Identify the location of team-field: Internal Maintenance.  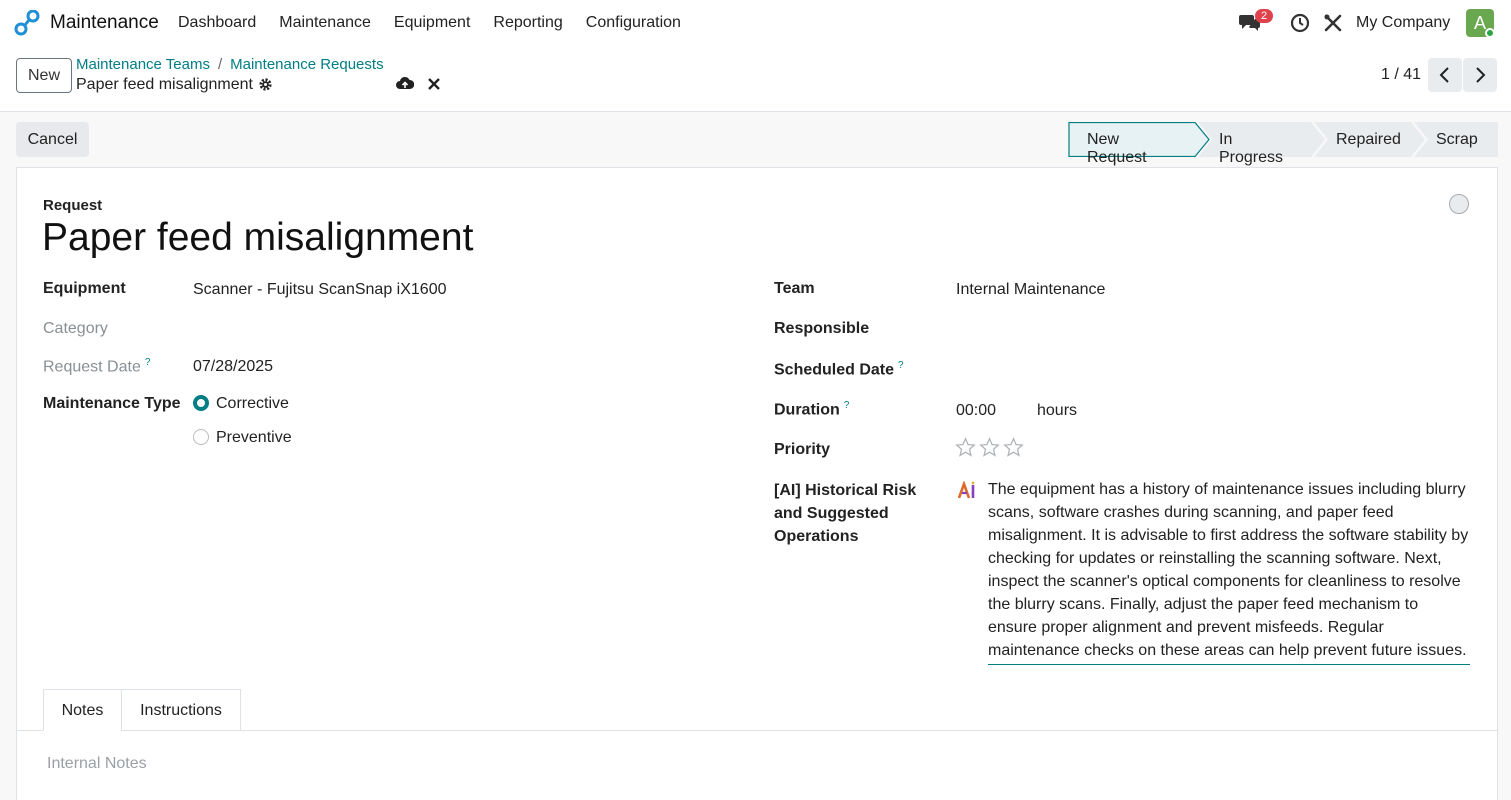
(1030, 290).